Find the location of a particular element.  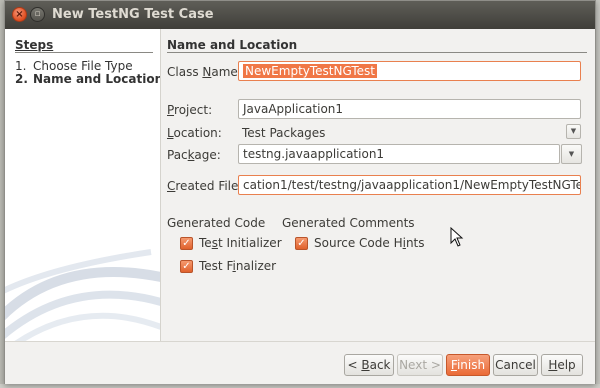

section-title: Name and Location is located at coordinates (232, 45).